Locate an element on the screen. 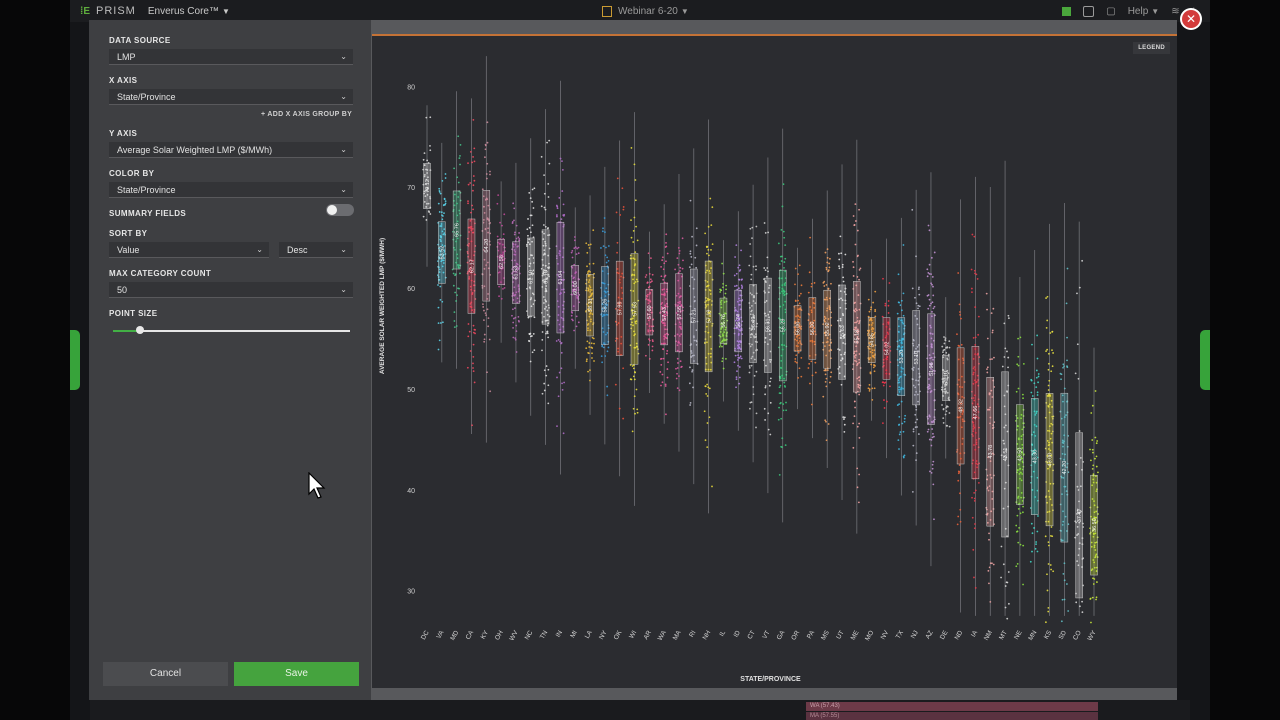 The image size is (1280, 720). add-x-axis-group-by-button: + ADD X AXIS GROUP BY is located at coordinates (306, 114).